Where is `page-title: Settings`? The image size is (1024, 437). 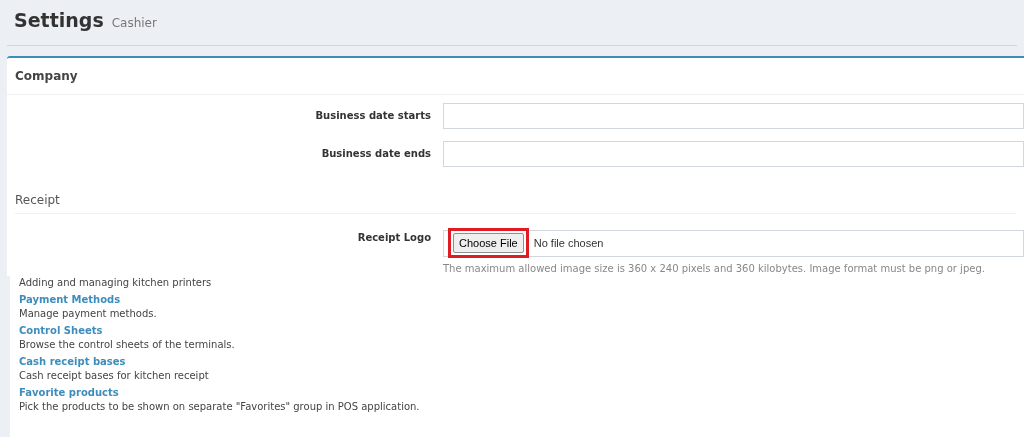
page-title: Settings is located at coordinates (59, 20).